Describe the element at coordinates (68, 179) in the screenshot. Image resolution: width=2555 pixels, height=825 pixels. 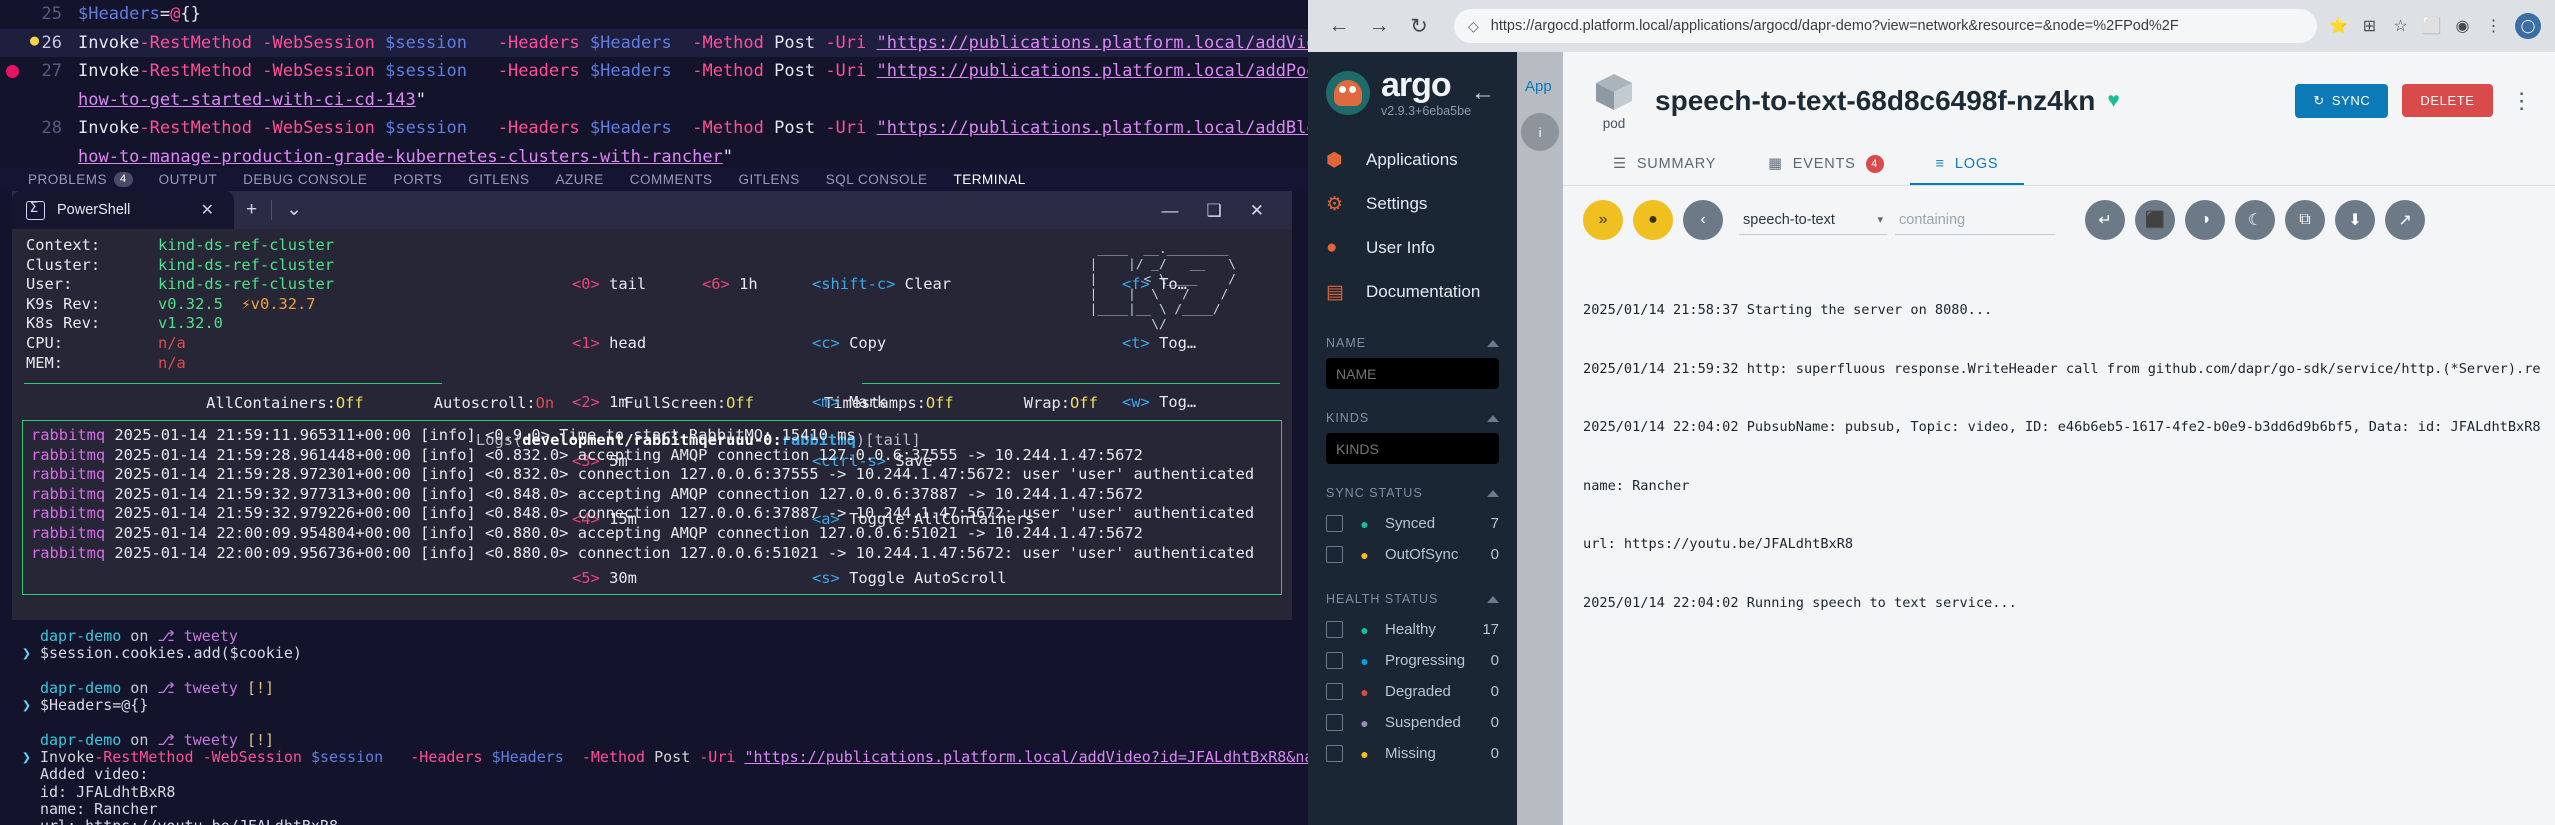
I see `panel-tab-label: PROBLEMS` at that location.